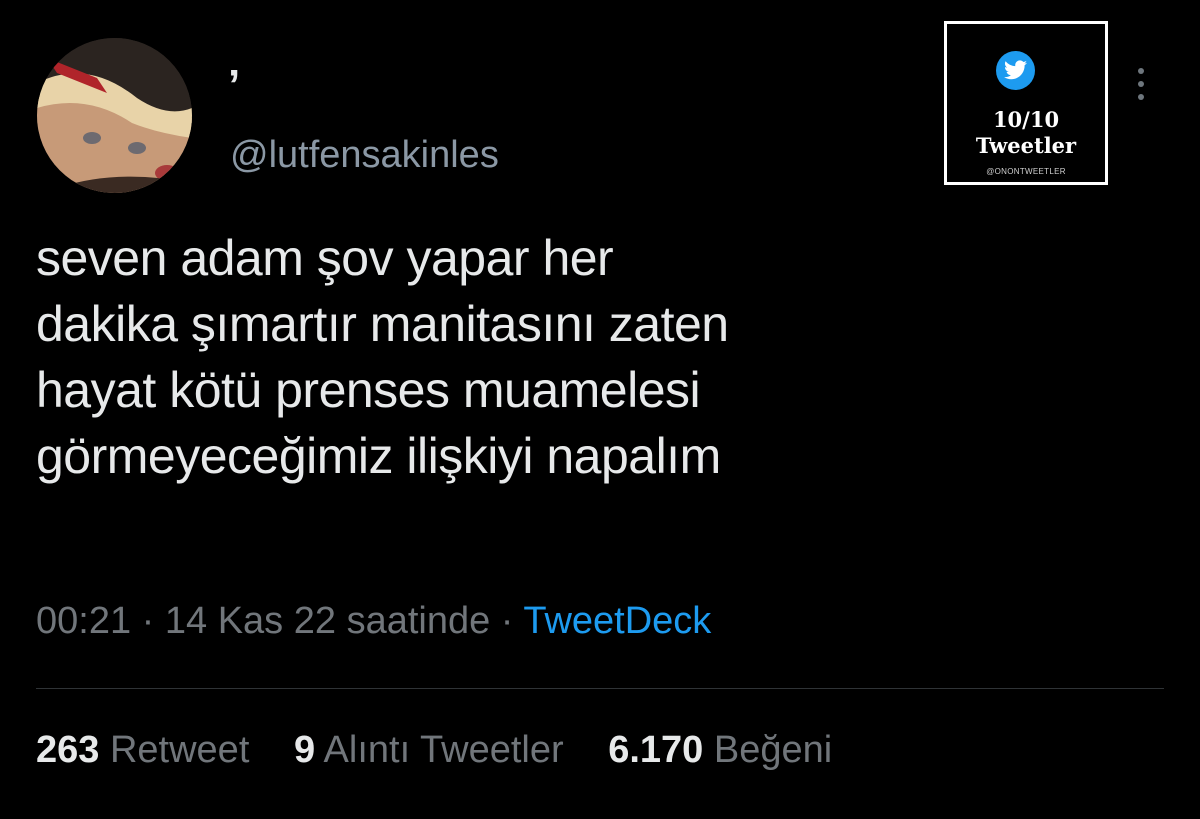  I want to click on tweet-time: 00:21, so click(83, 621).